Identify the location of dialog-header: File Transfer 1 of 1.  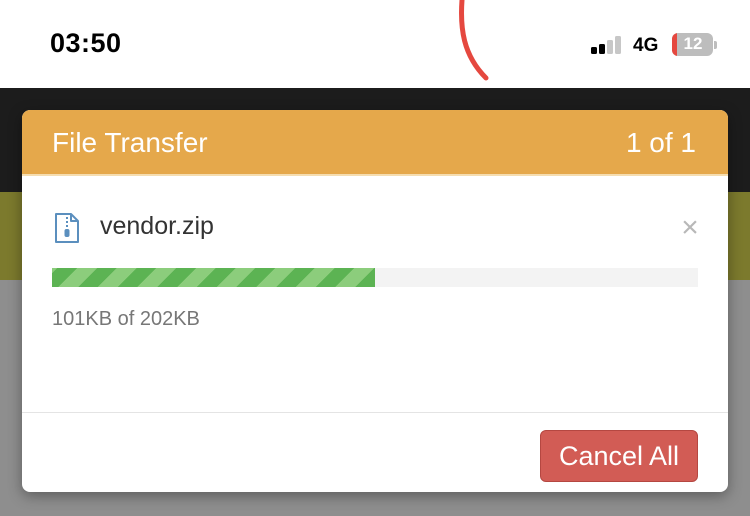
(375, 143).